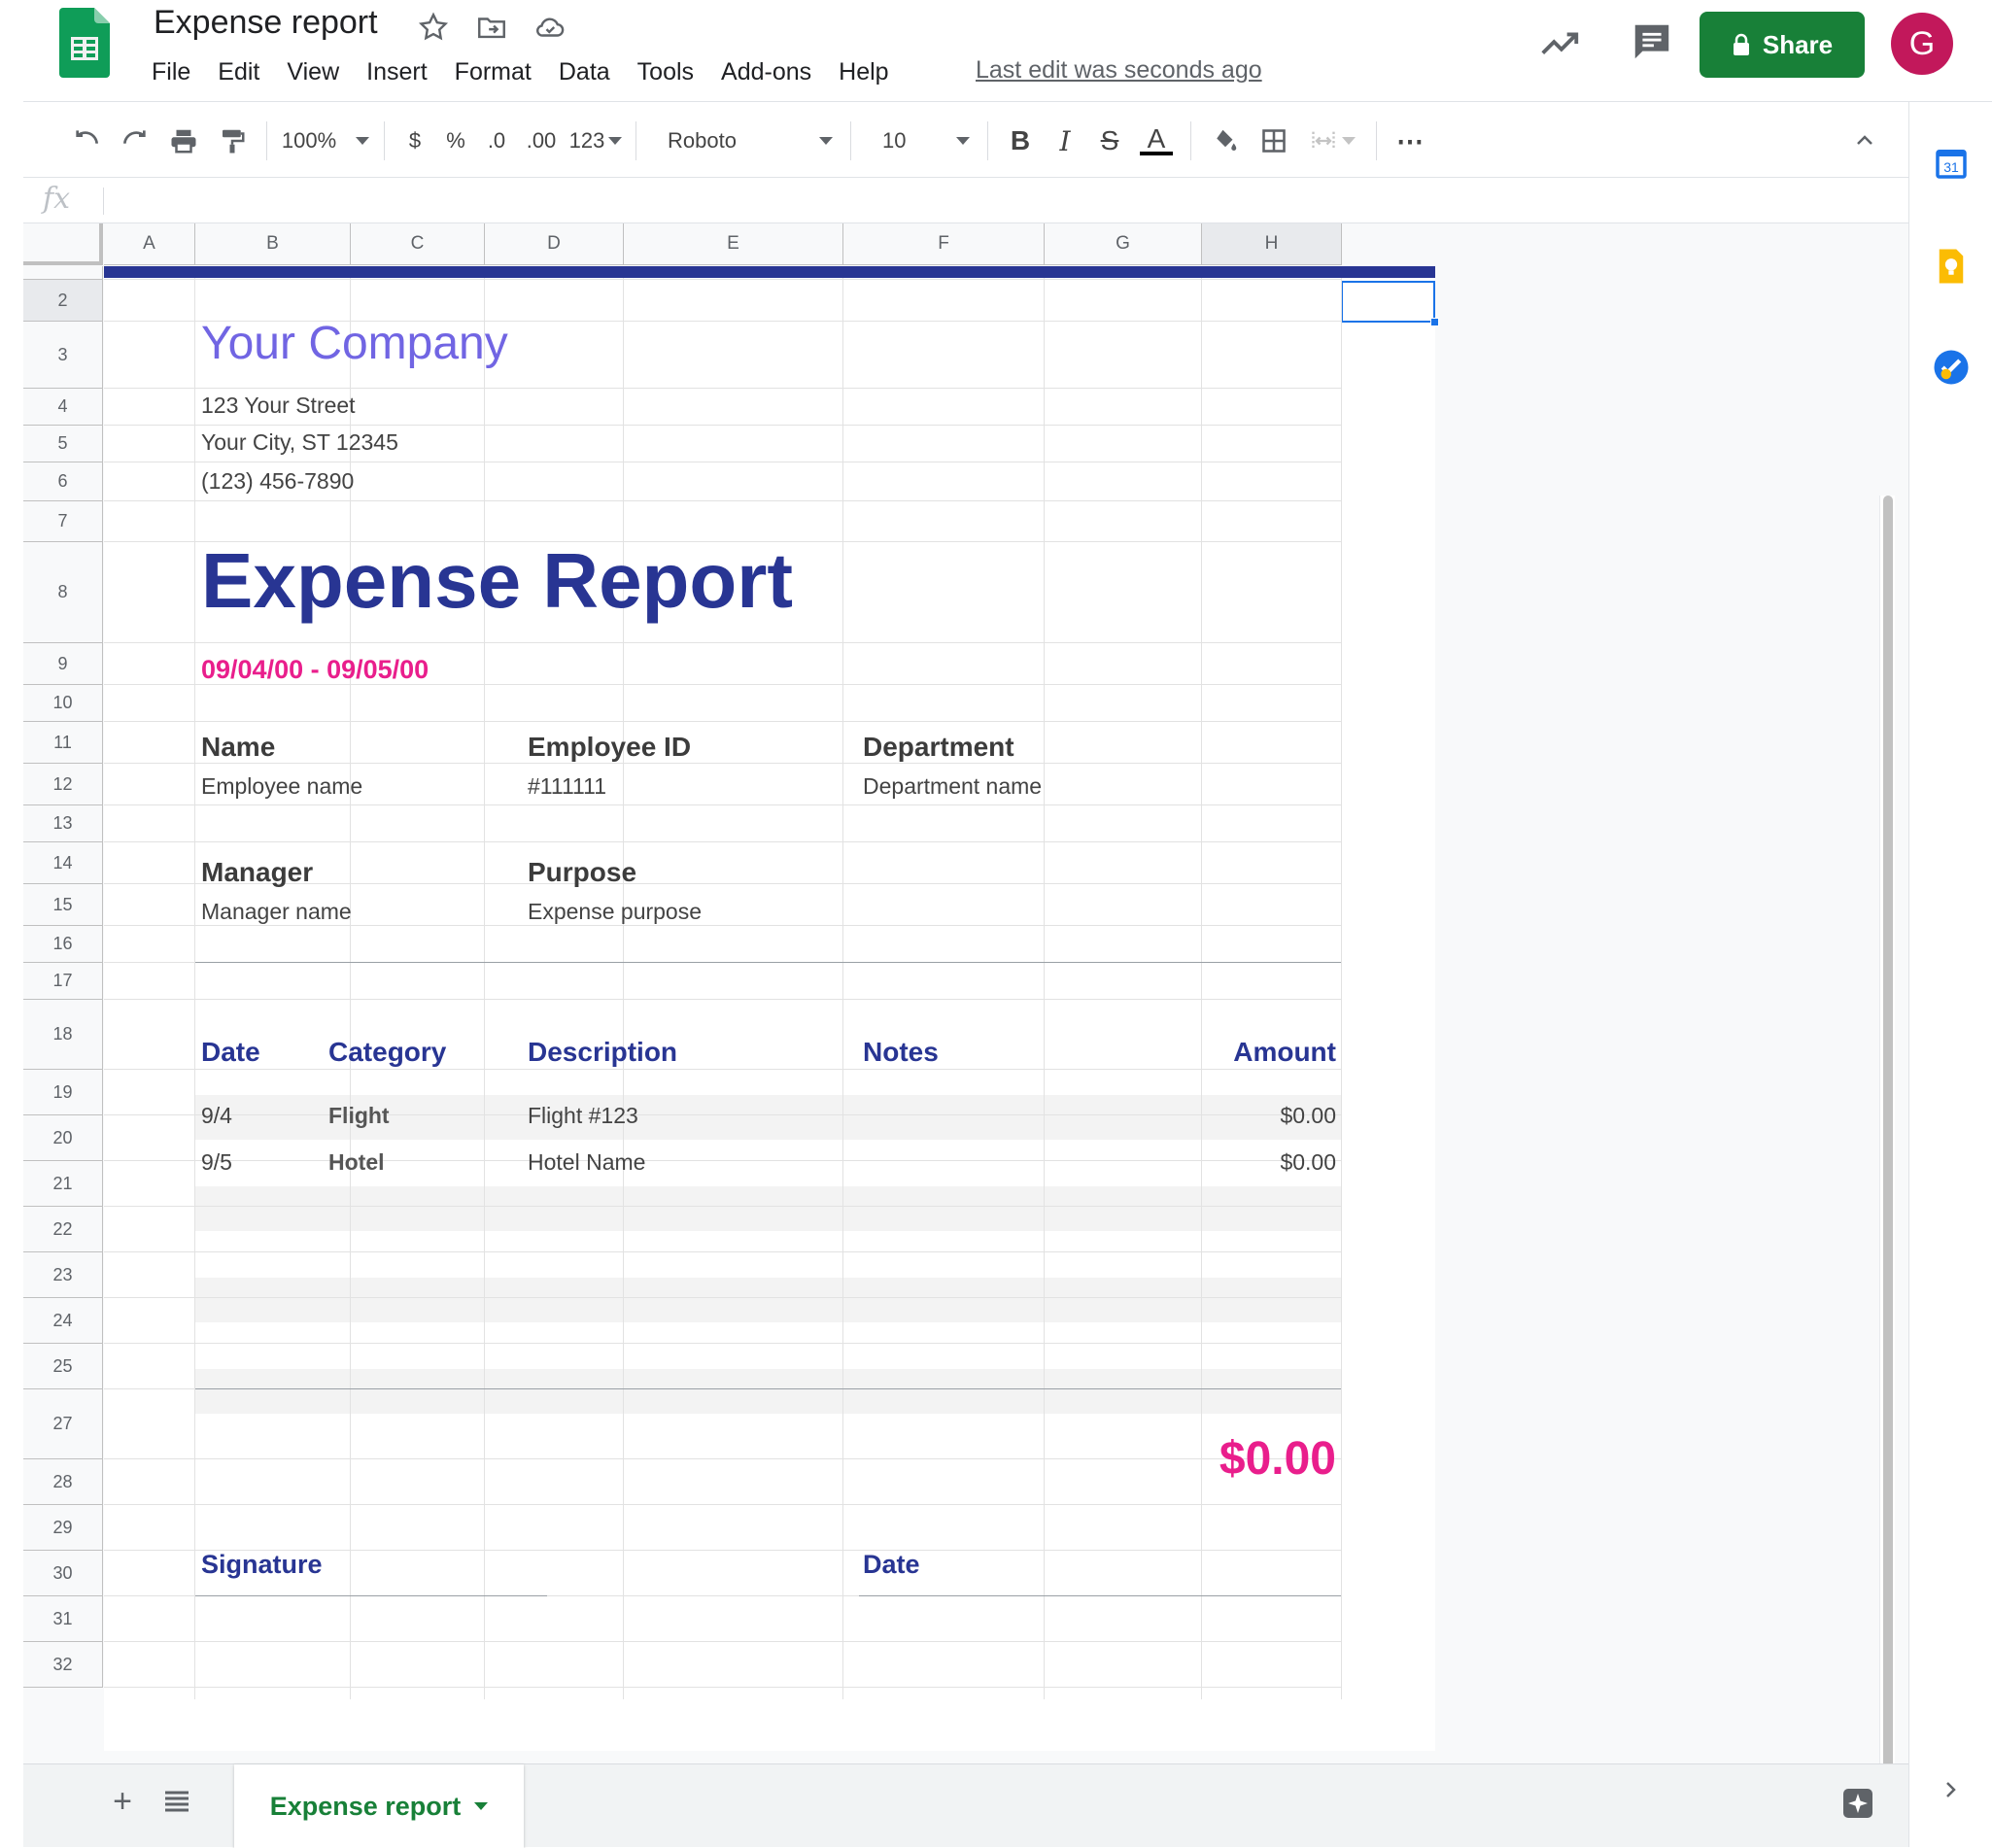  I want to click on more-options-icon: ⋯, so click(1411, 141).